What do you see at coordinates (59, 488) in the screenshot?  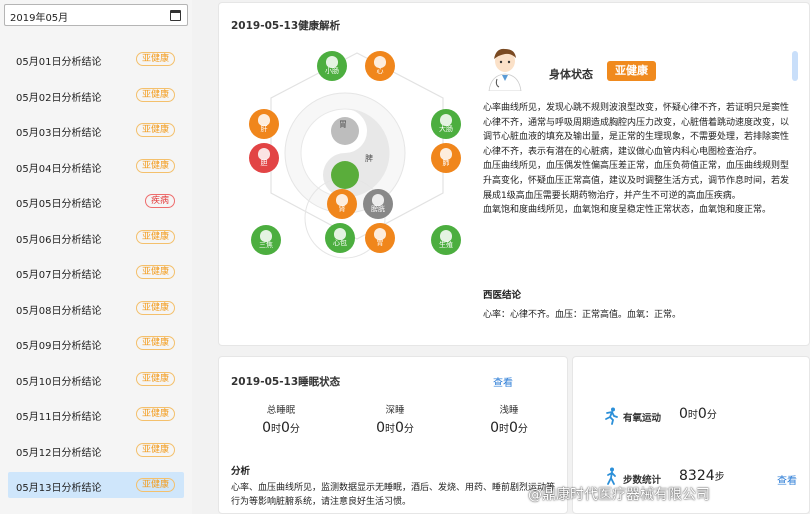 I see `day-item-label: 05月13日分析结论` at bounding box center [59, 488].